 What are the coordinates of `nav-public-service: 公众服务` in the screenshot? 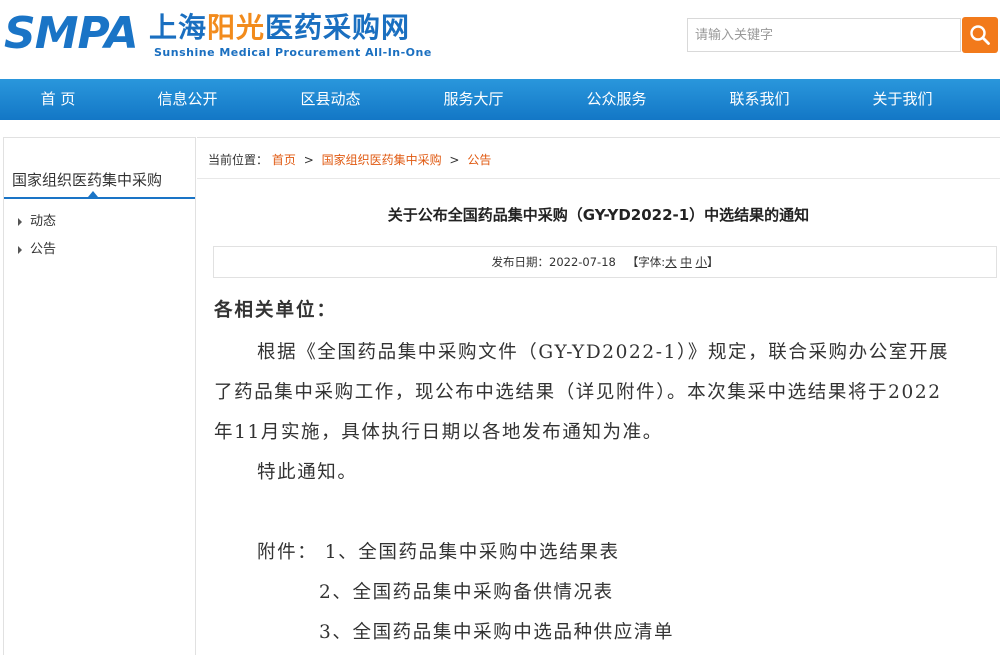 It's located at (616, 99).